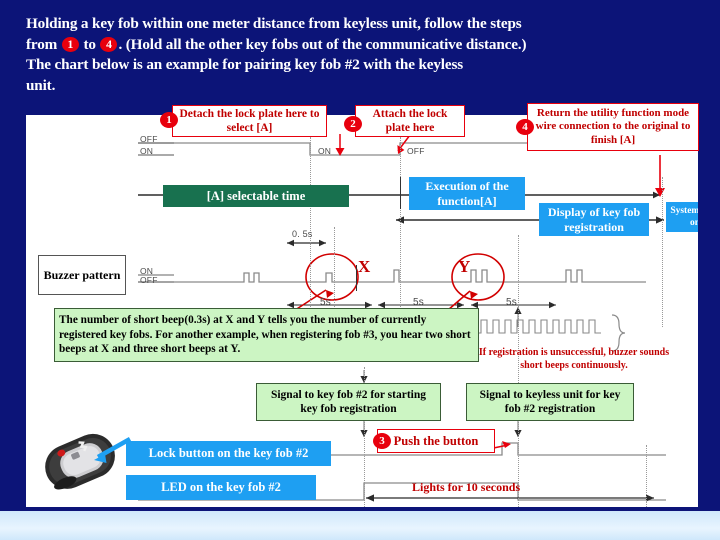 This screenshot has height=540, width=720. I want to click on step-badge-1: 1, so click(169, 120).